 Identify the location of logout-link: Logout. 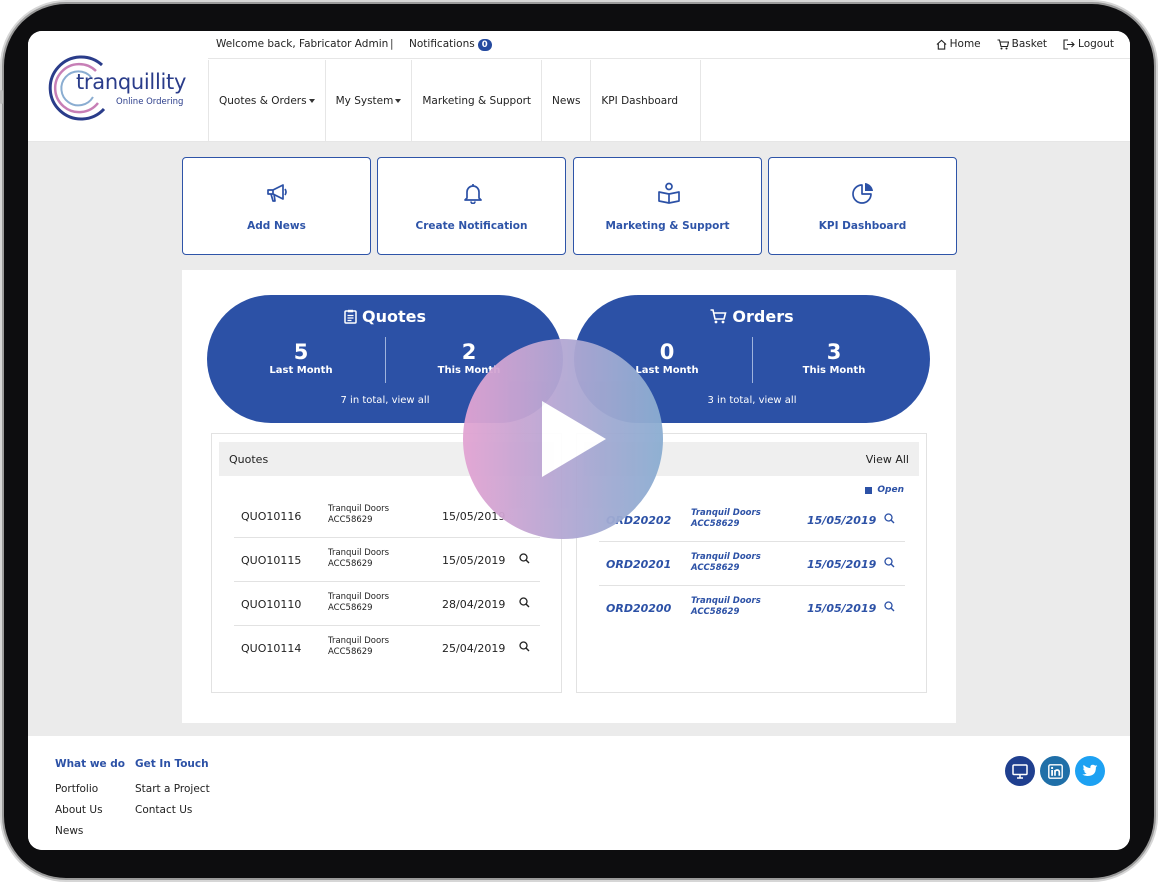
(1088, 44).